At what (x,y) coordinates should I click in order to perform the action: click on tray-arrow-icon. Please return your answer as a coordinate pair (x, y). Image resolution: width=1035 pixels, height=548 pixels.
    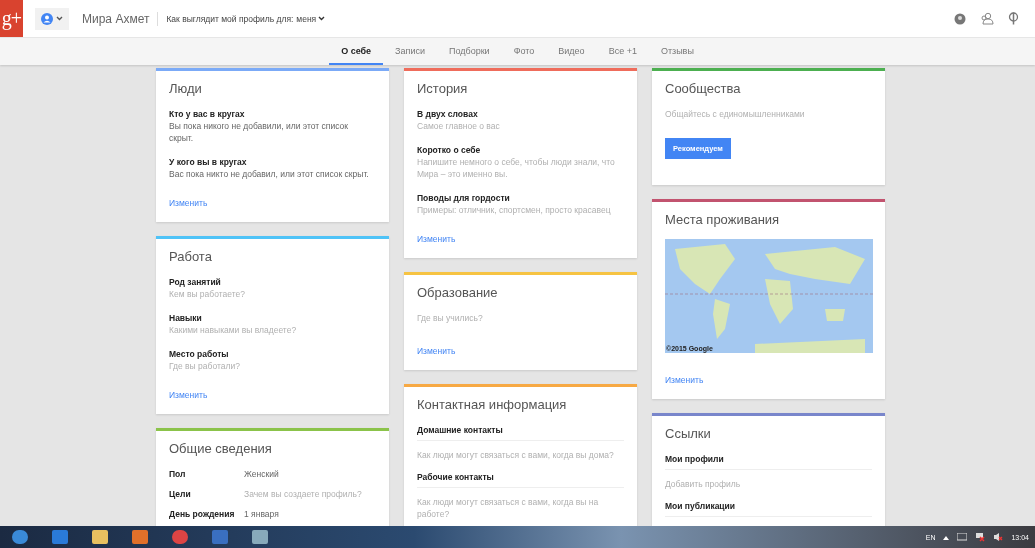
    Looking at the image, I should click on (946, 537).